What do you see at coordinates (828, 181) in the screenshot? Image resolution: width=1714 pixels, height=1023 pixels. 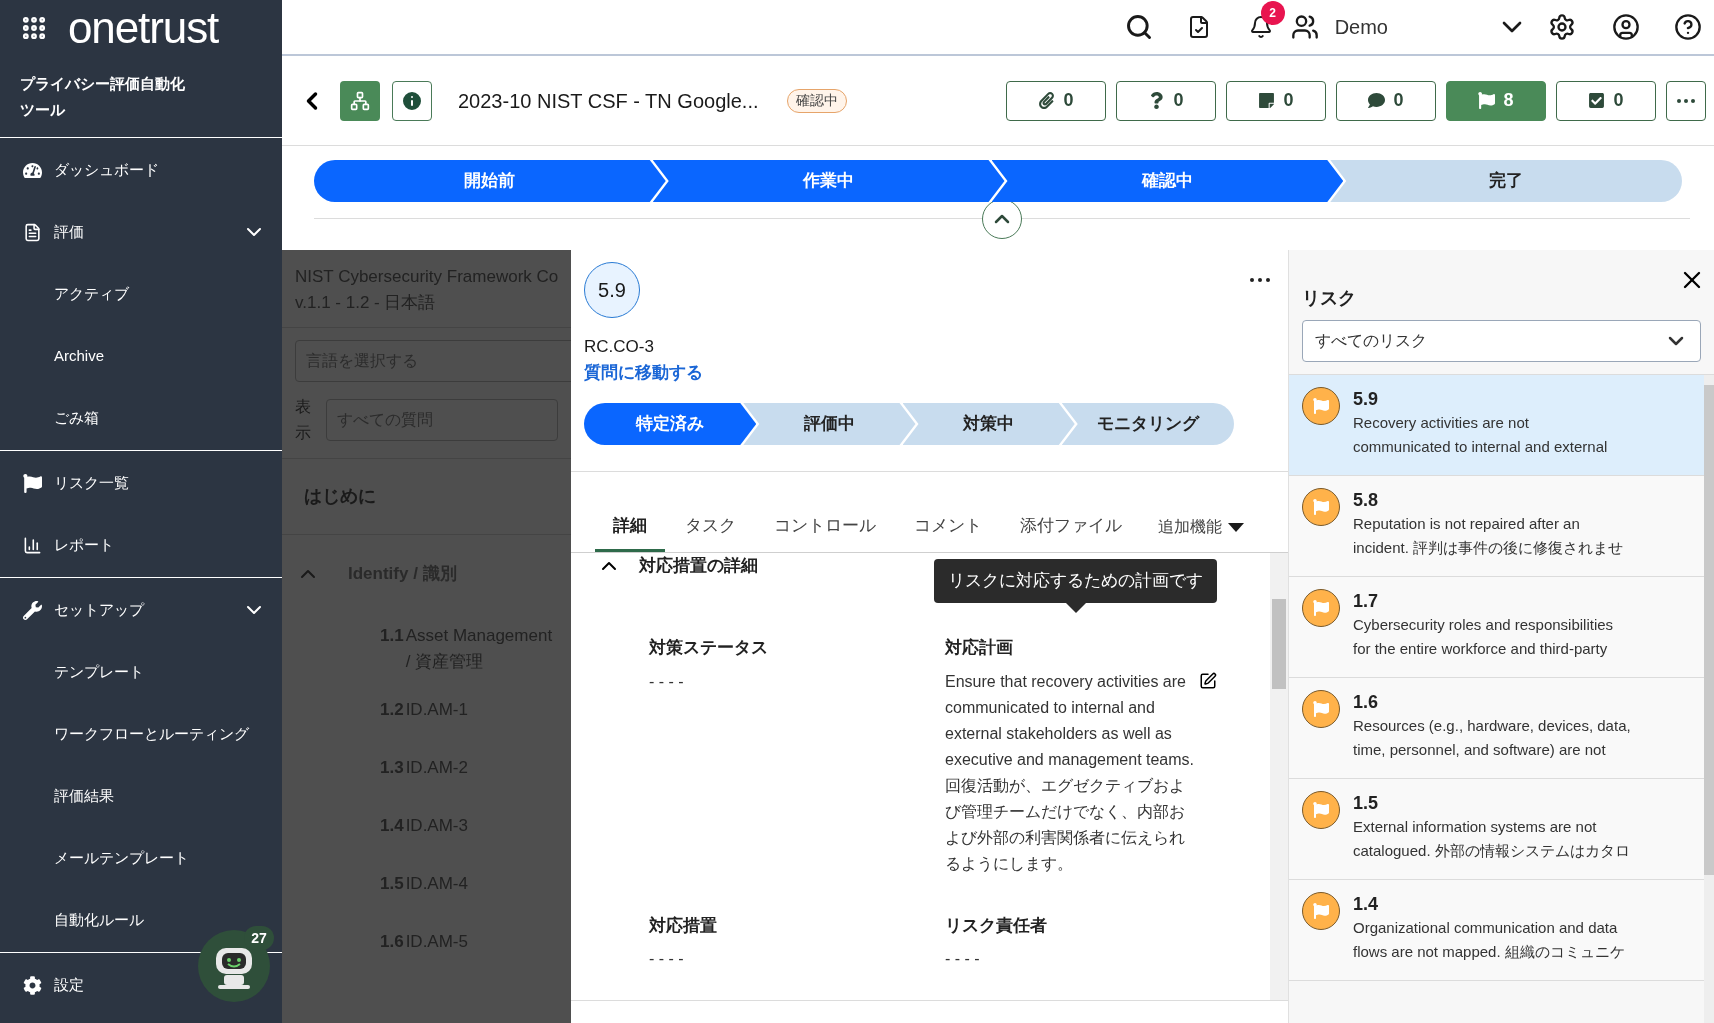 I see `stage-step: 作業中` at bounding box center [828, 181].